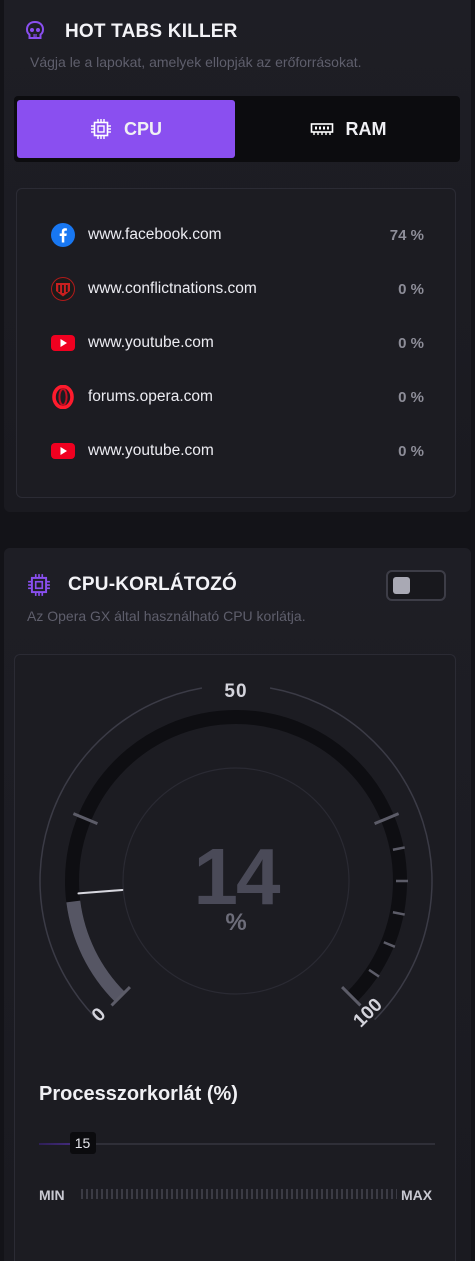 This screenshot has width=475, height=1261. I want to click on gauge-label-0: 0, so click(99, 1015).